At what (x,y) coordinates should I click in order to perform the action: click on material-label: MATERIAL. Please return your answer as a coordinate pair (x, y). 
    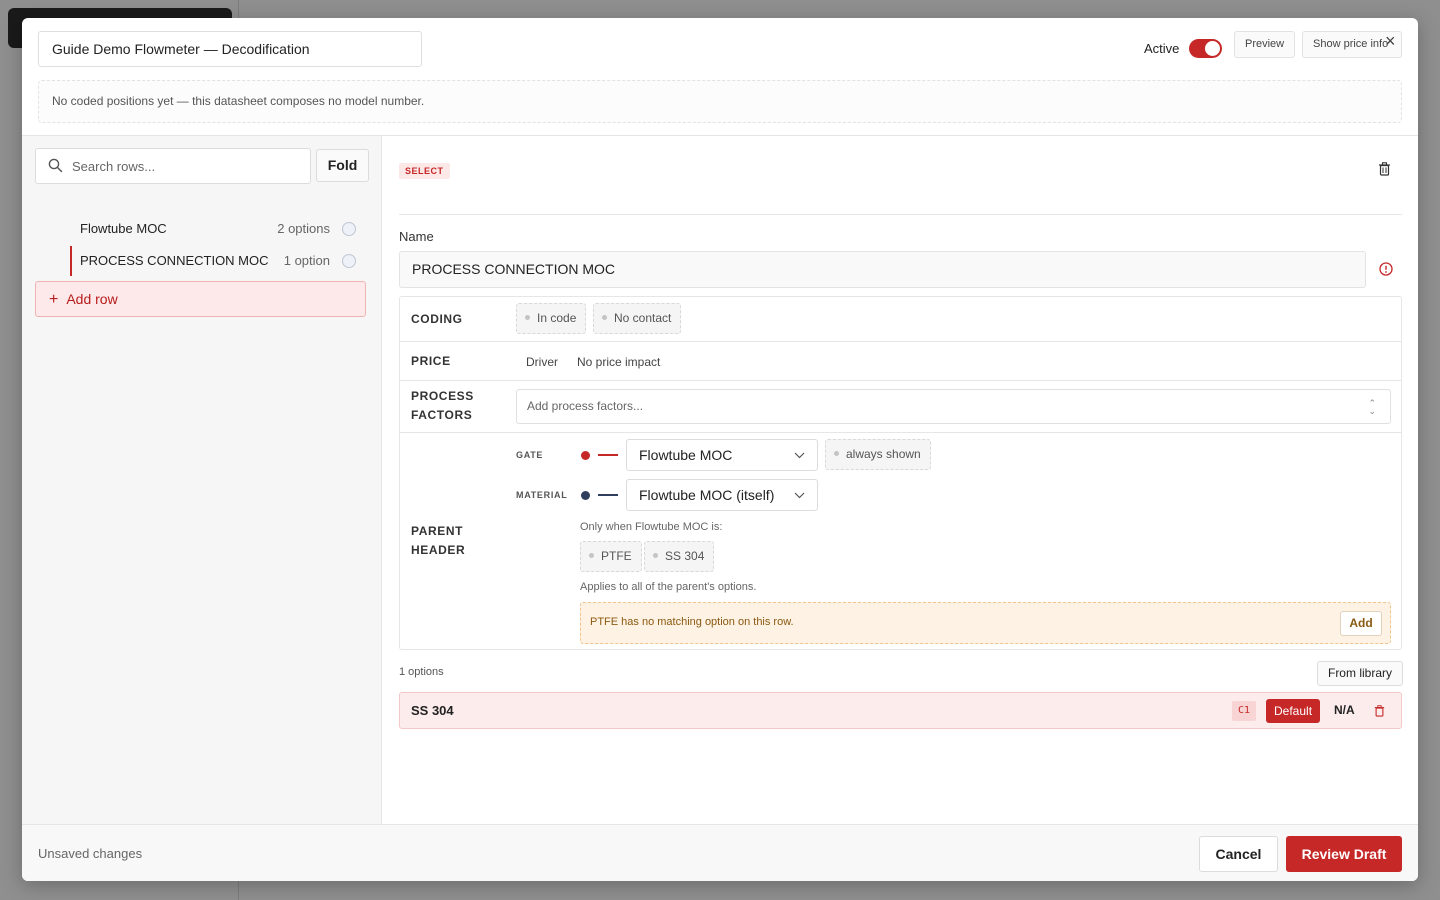
    Looking at the image, I should click on (542, 495).